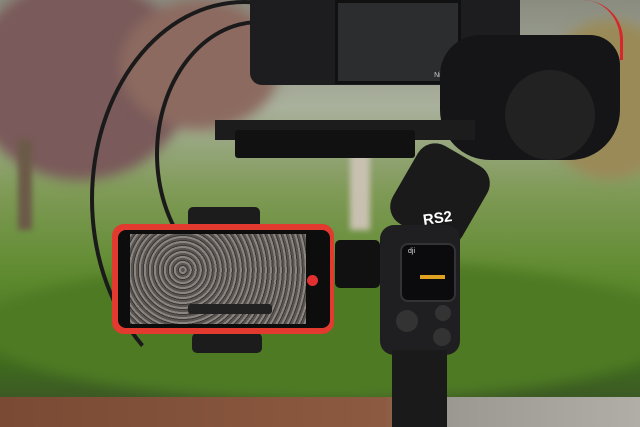 Image resolution: width=640 pixels, height=427 pixels. Describe the element at coordinates (357, 264) in the screenshot. I see `phone-holder-mount` at that location.